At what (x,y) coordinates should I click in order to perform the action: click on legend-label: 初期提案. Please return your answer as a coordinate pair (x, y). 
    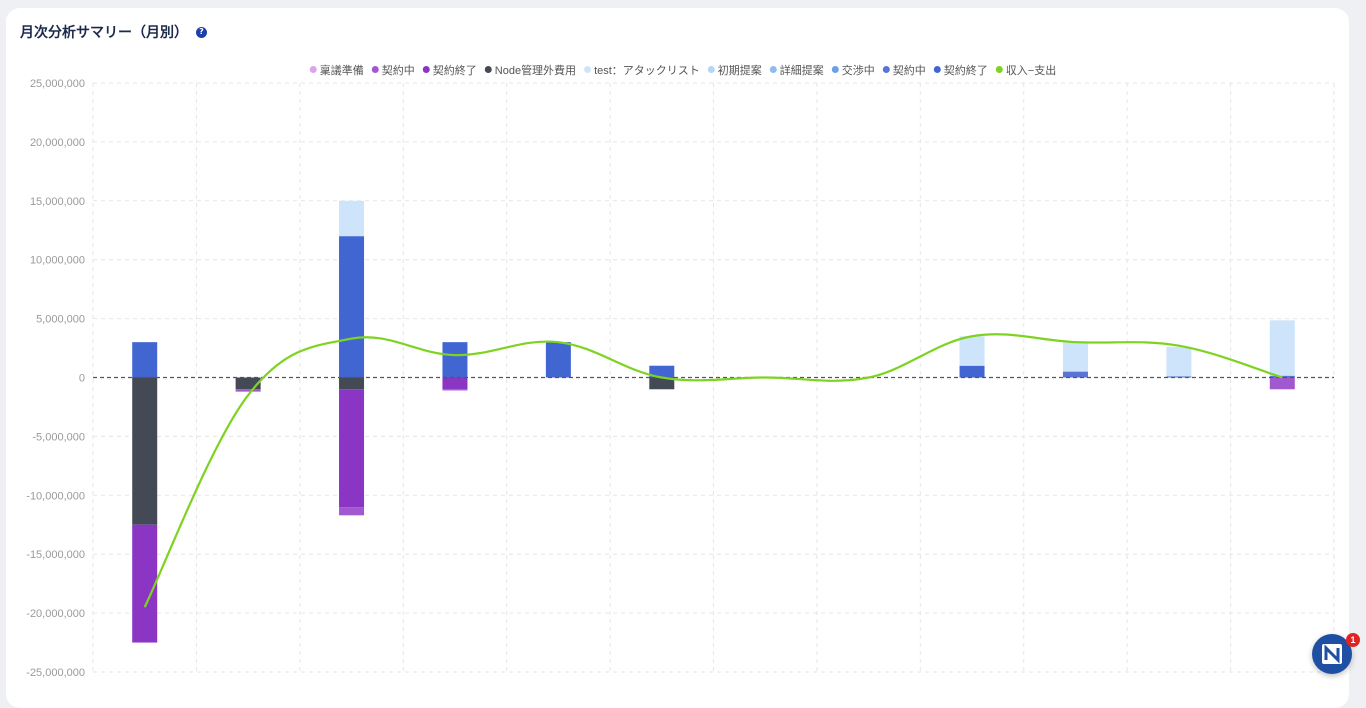
    Looking at the image, I should click on (740, 70).